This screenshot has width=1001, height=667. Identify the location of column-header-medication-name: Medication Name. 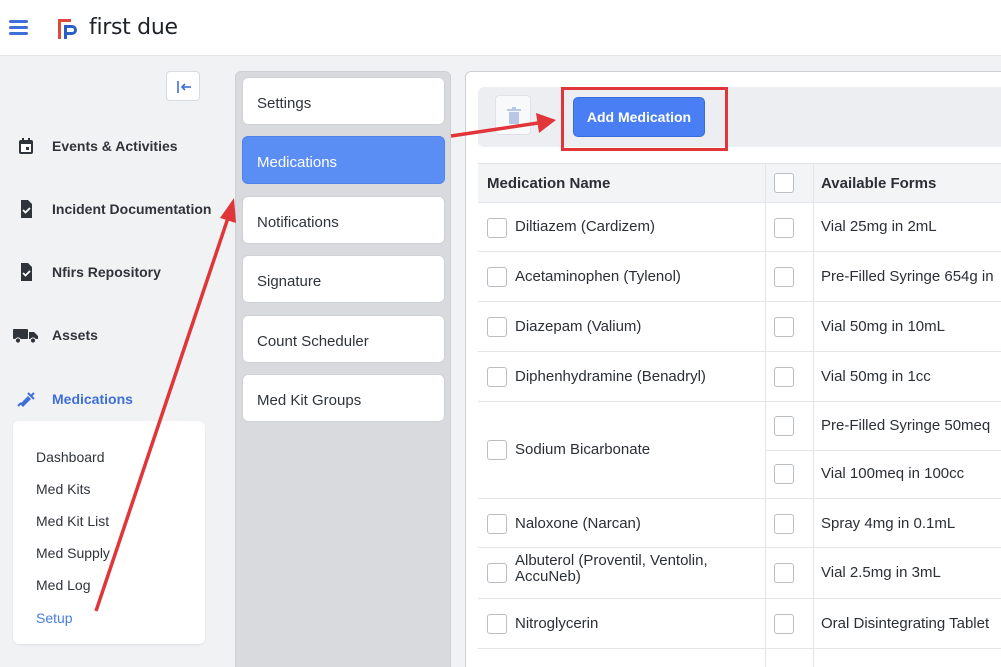
(548, 183).